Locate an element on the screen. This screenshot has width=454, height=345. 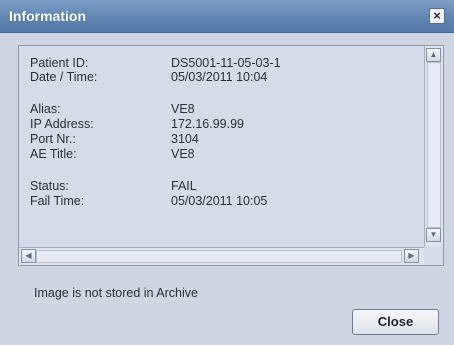
detail-label: Port Nr.: is located at coordinates (53, 139).